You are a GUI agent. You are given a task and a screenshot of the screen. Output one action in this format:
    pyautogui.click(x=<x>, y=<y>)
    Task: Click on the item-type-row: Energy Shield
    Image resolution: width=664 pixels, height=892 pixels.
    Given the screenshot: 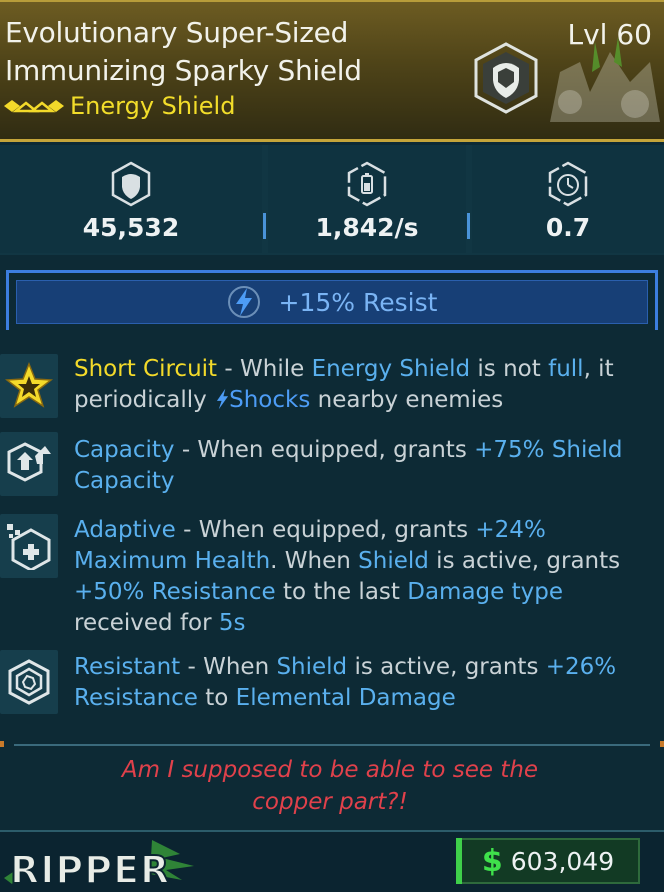 What is the action you would take?
    pyautogui.click(x=119, y=106)
    